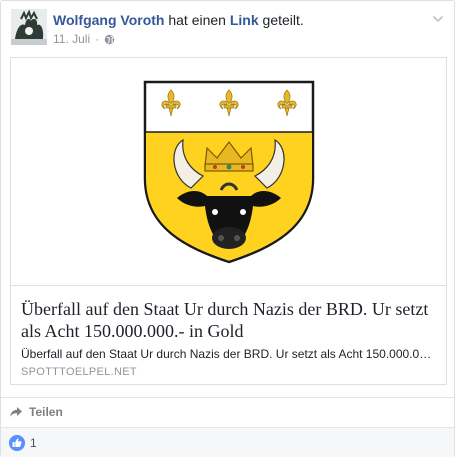 This screenshot has height=457, width=455. What do you see at coordinates (71, 39) in the screenshot?
I see `post-date-link: 11. Juli` at bounding box center [71, 39].